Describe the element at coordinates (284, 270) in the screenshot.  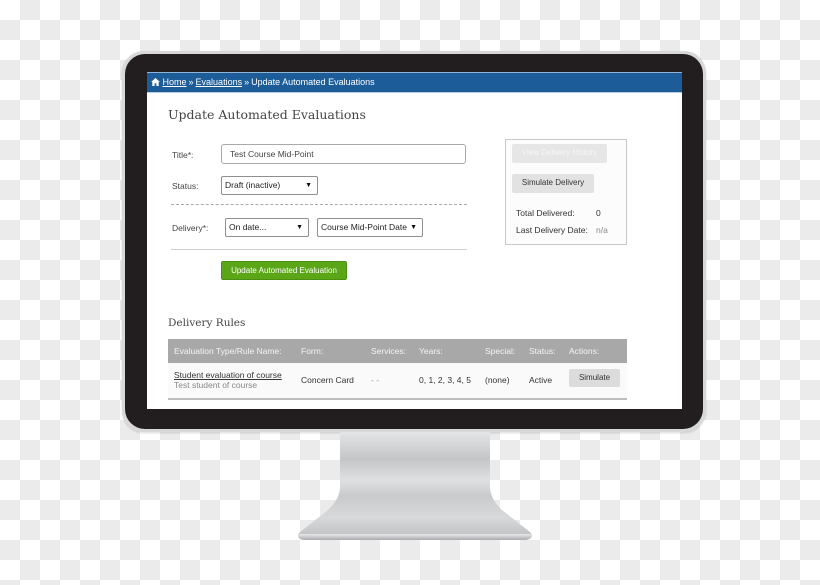
I see `update-evaluation-button: Update Automated Evaluation` at that location.